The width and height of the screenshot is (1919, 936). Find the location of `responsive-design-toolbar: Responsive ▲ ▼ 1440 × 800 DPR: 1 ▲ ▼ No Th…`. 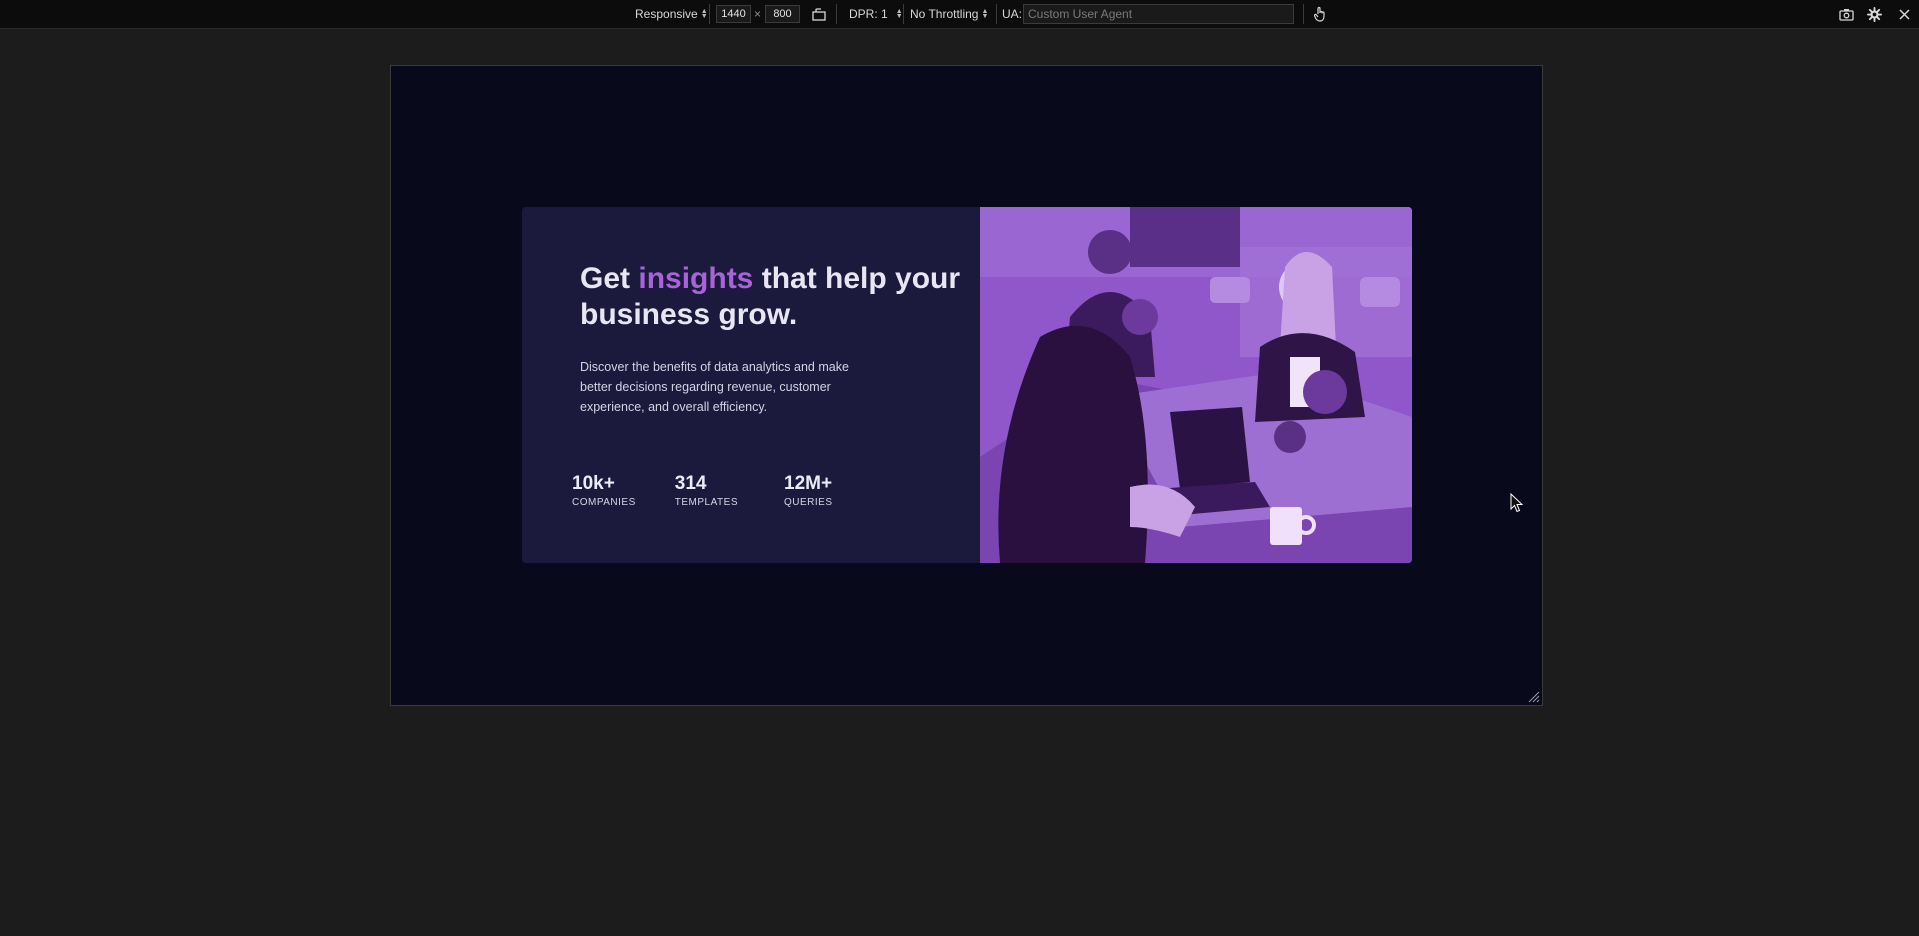

responsive-design-toolbar: Responsive ▲ ▼ 1440 × 800 DPR: 1 ▲ ▼ No Th… is located at coordinates (959, 14).